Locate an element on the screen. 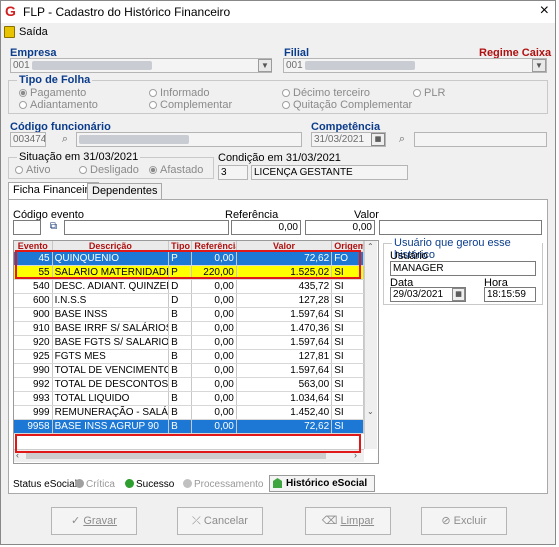  search-icon: ⧉ is located at coordinates (53, 227).